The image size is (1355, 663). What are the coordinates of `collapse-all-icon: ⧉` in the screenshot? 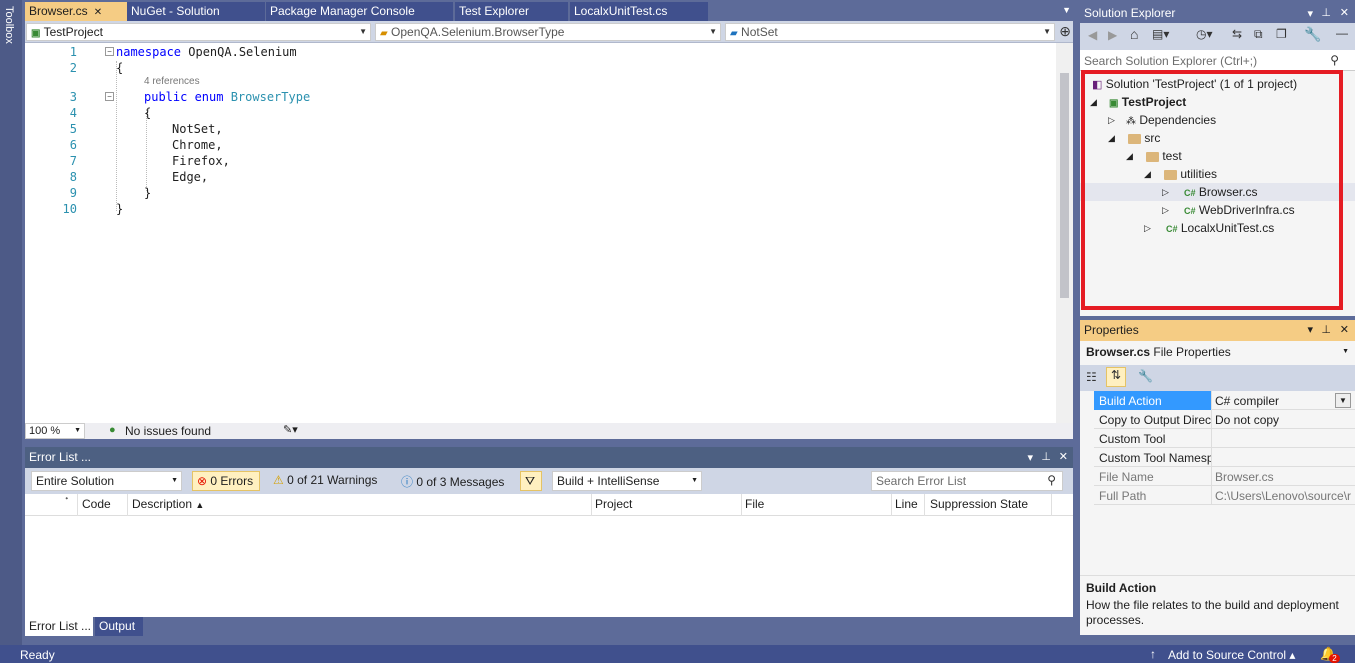 It's located at (1258, 34).